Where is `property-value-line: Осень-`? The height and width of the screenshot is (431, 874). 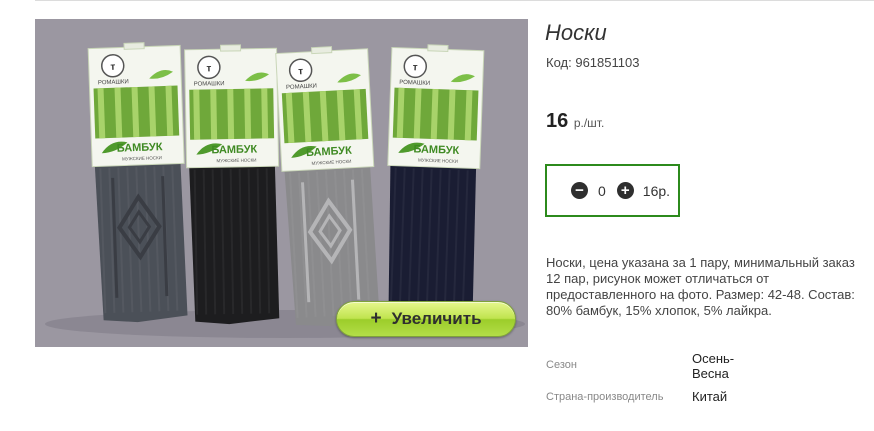
property-value-line: Осень- is located at coordinates (713, 358).